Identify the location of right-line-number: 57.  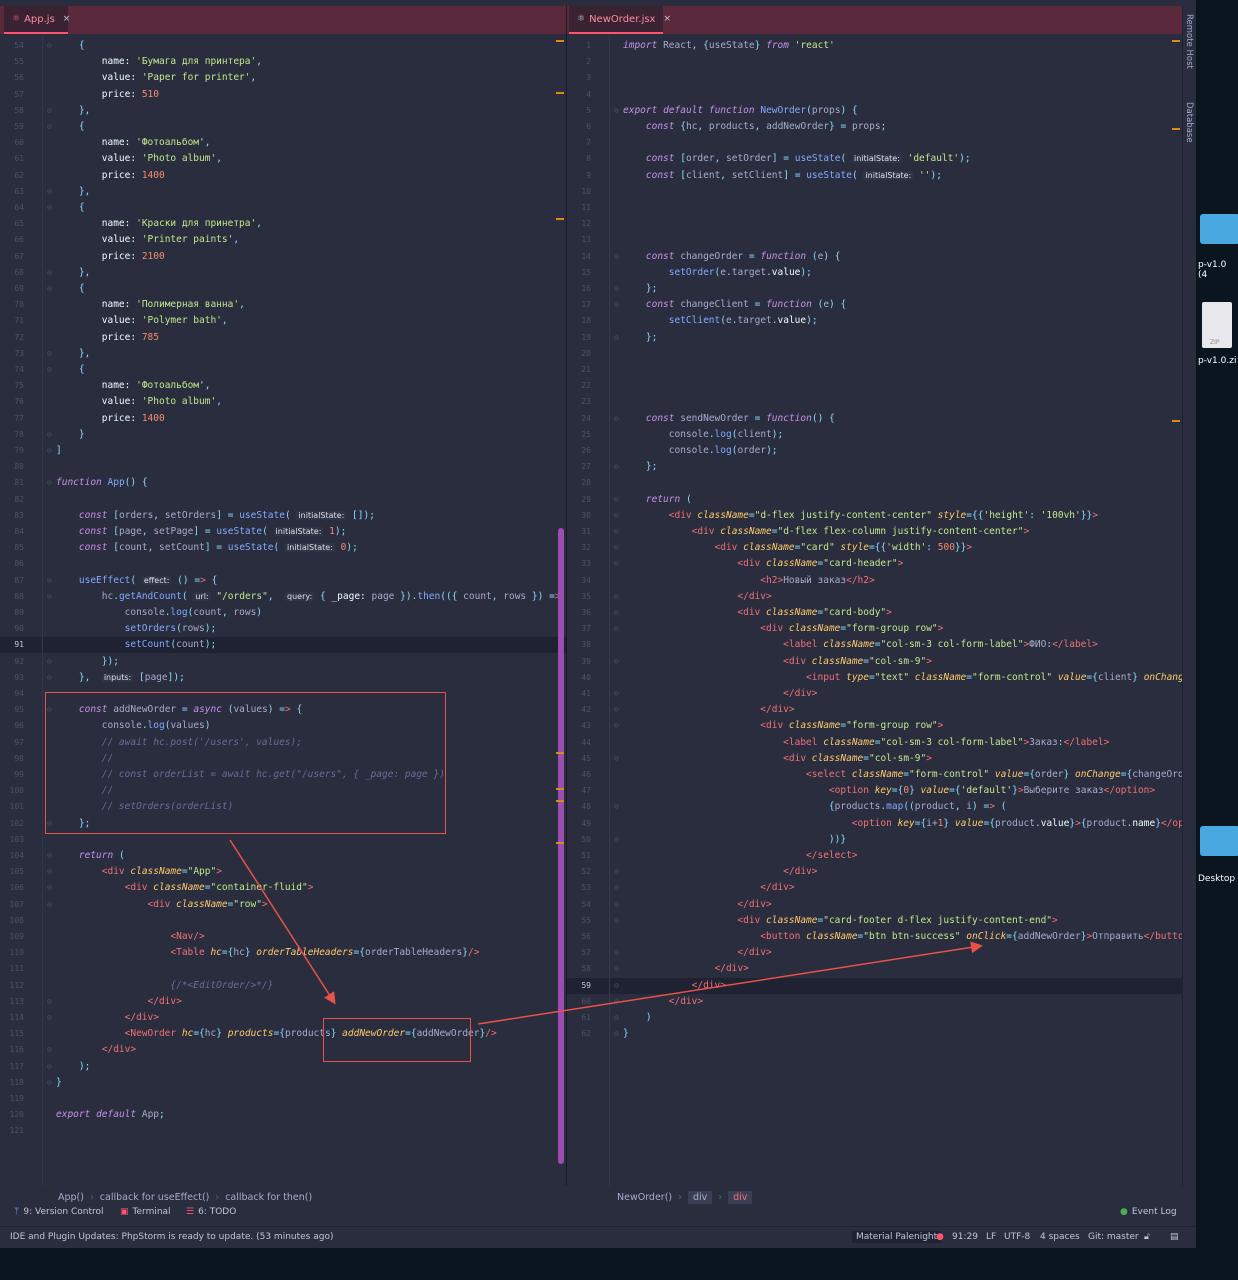
(579, 953).